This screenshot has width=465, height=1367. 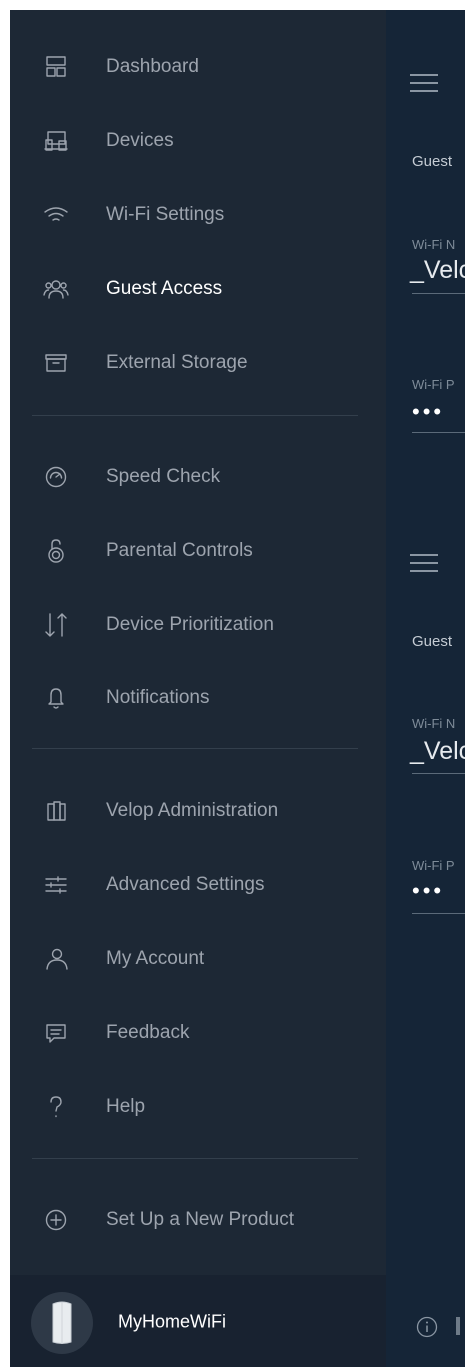 I want to click on speedometer-icon, so click(x=56, y=477).